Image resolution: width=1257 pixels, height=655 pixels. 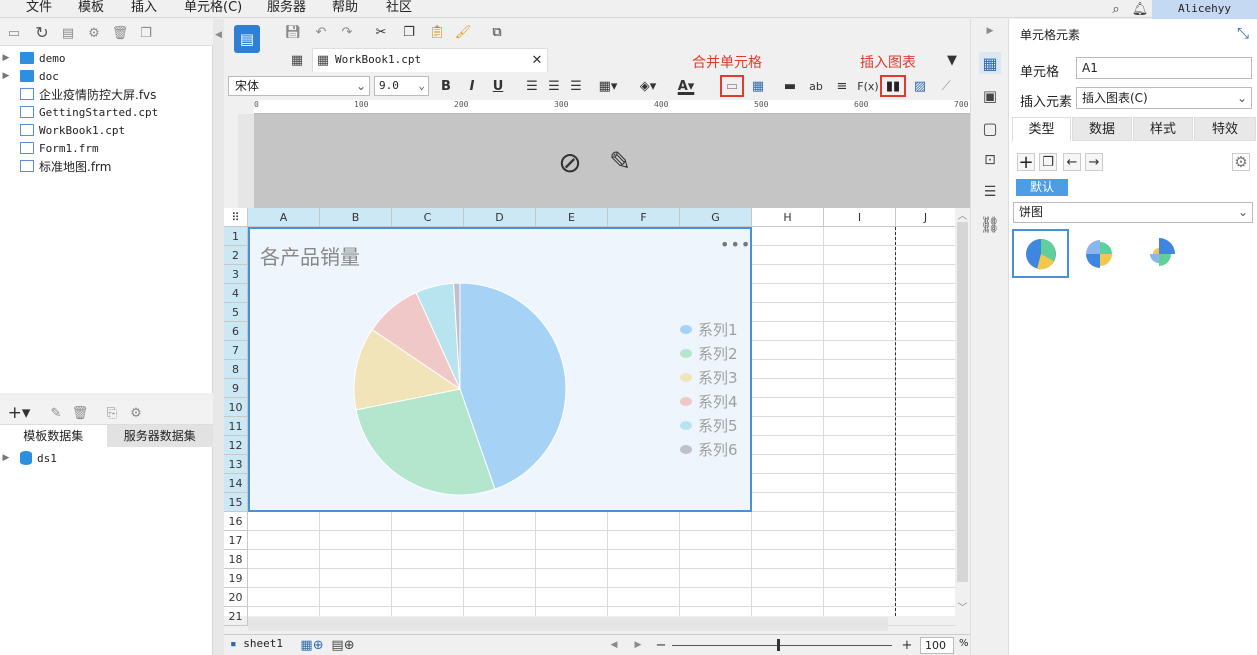 I want to click on redo-icon: ↷, so click(x=347, y=32).